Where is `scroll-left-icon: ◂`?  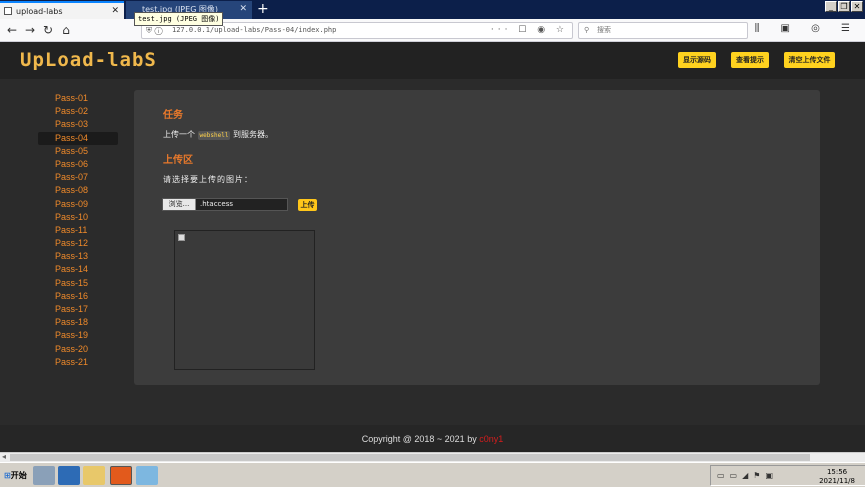
scroll-left-icon: ◂ is located at coordinates (4, 456).